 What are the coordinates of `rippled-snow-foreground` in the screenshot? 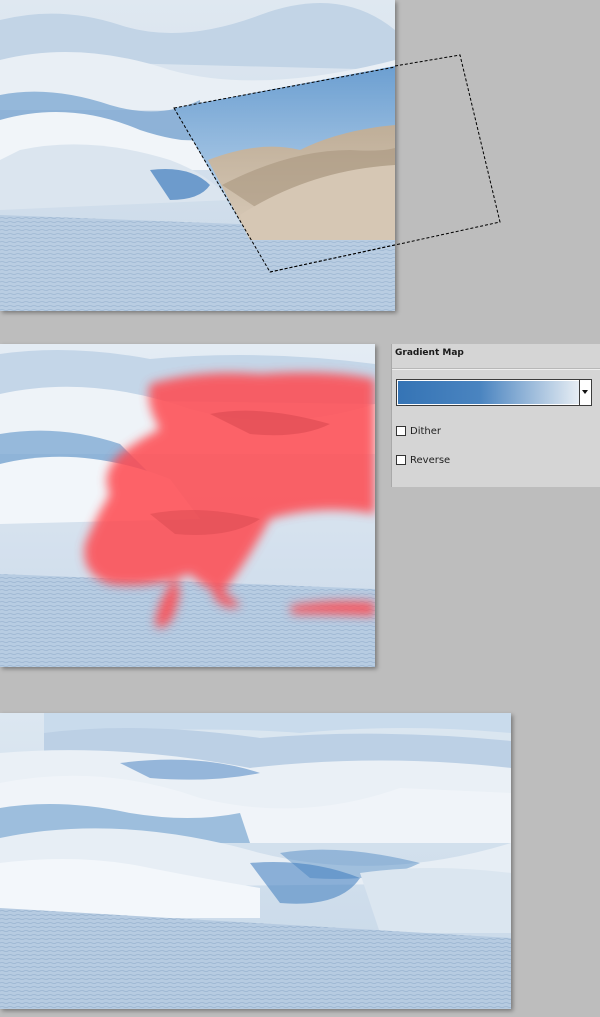 It's located at (187, 620).